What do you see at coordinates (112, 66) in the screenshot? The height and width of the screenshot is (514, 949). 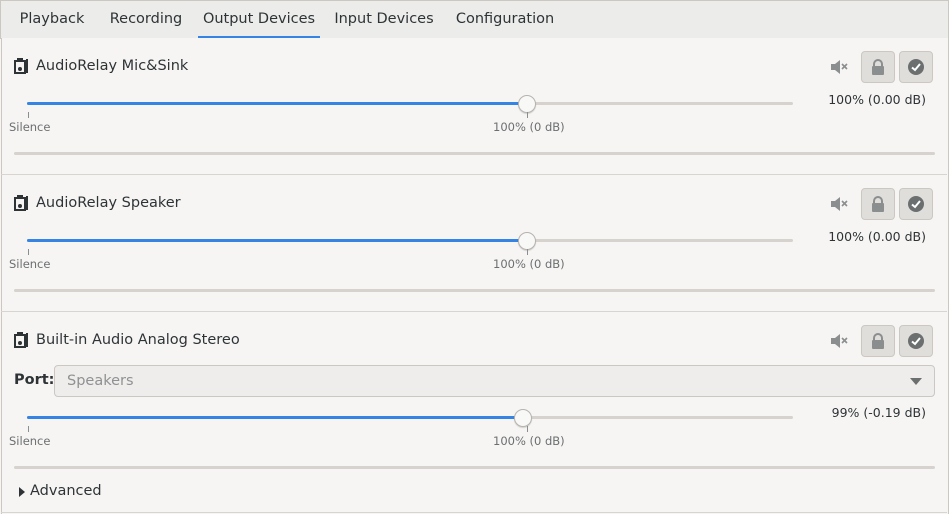 I see `device-name: AudioRelay Mic&Sink` at bounding box center [112, 66].